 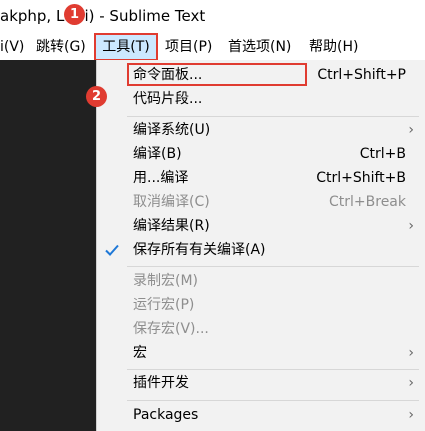 What do you see at coordinates (96, 96) in the screenshot?
I see `step-badge-2: 2` at bounding box center [96, 96].